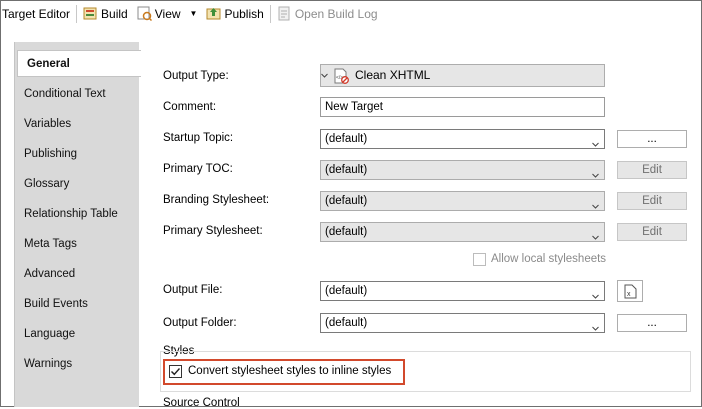 The width and height of the screenshot is (702, 409). Describe the element at coordinates (462, 170) in the screenshot. I see `primary-toc-select: (default)` at that location.